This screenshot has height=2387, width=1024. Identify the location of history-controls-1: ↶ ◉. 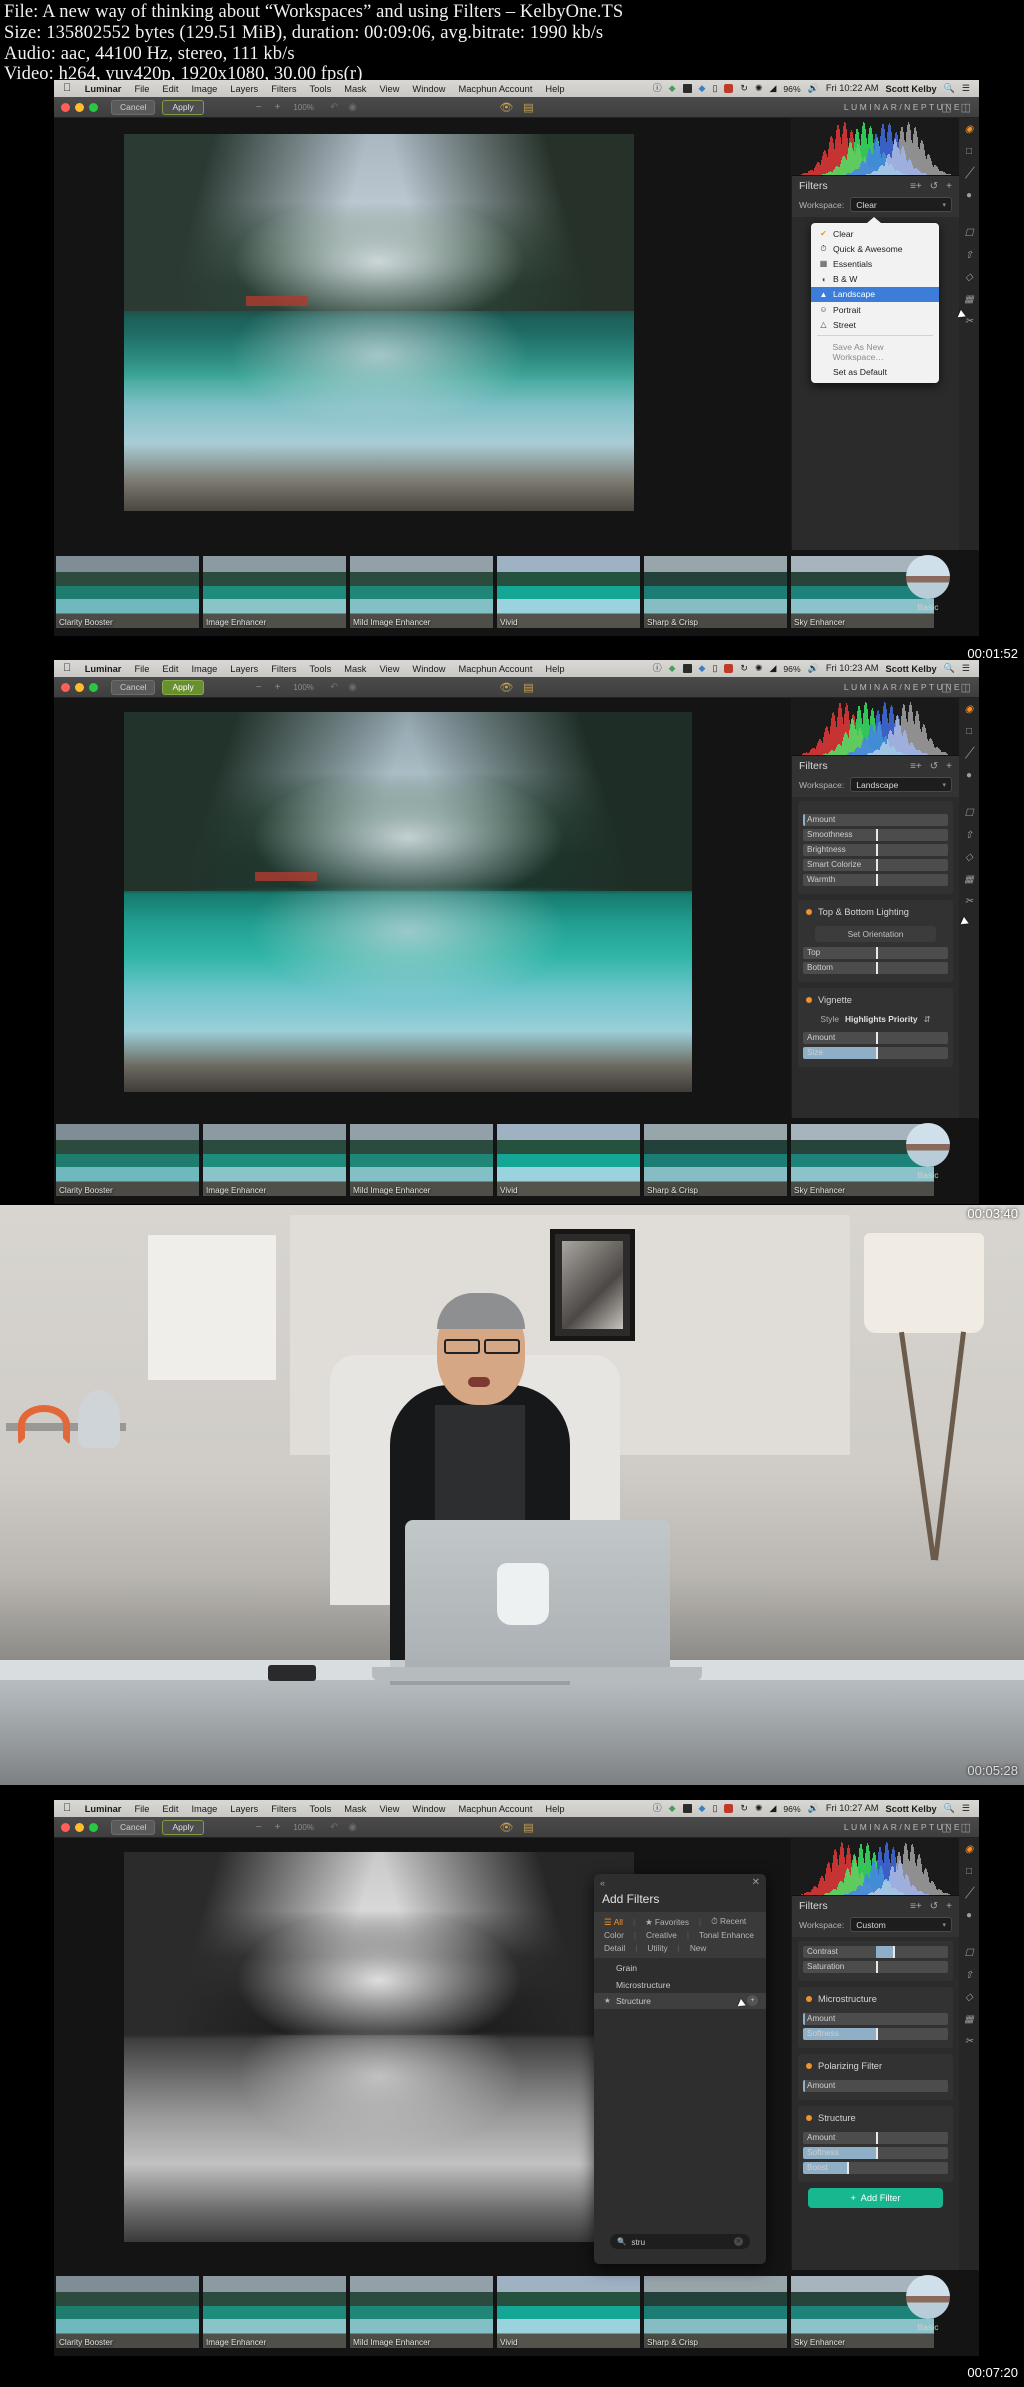
(343, 107).